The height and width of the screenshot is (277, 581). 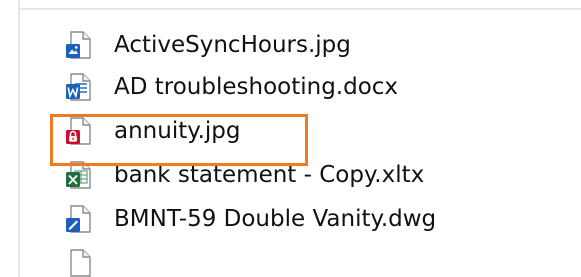 What do you see at coordinates (269, 175) in the screenshot?
I see `file-name: bank statement - Copy.xltx` at bounding box center [269, 175].